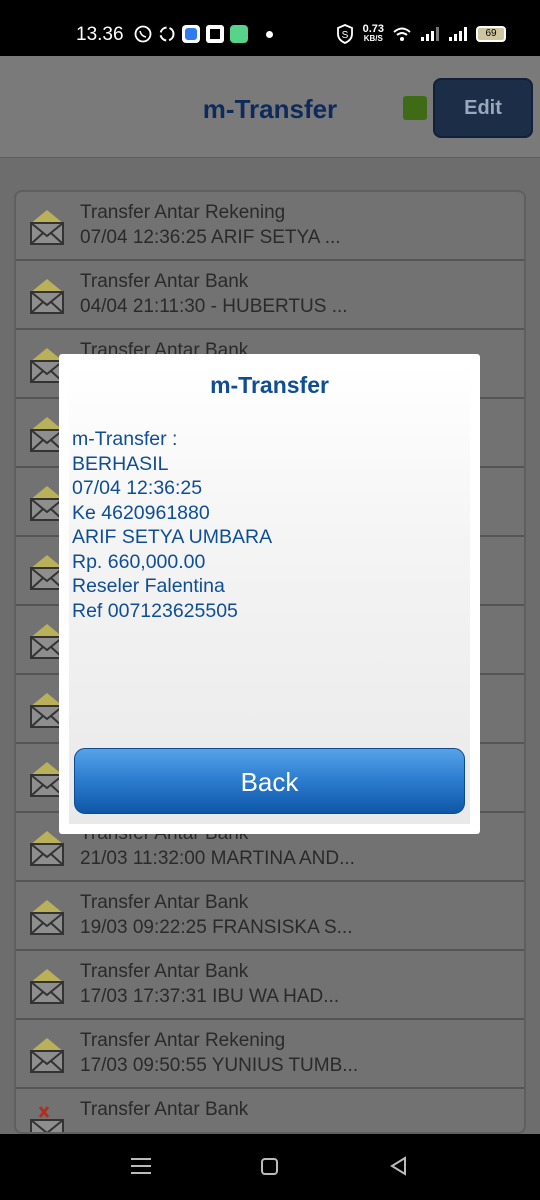  I want to click on store-icon, so click(215, 34).